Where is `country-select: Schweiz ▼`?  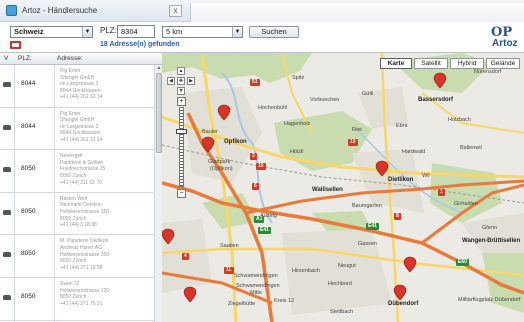
country-select: Schweiz ▼ is located at coordinates (51, 32).